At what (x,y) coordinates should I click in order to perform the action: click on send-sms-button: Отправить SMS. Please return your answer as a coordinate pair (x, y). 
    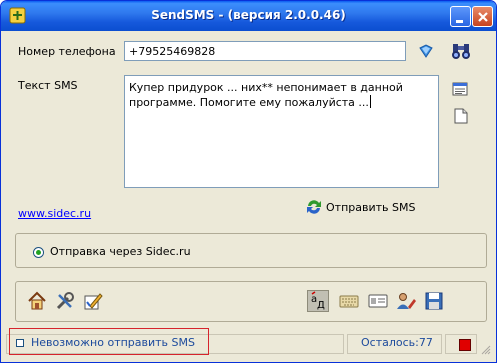
    Looking at the image, I should click on (360, 207).